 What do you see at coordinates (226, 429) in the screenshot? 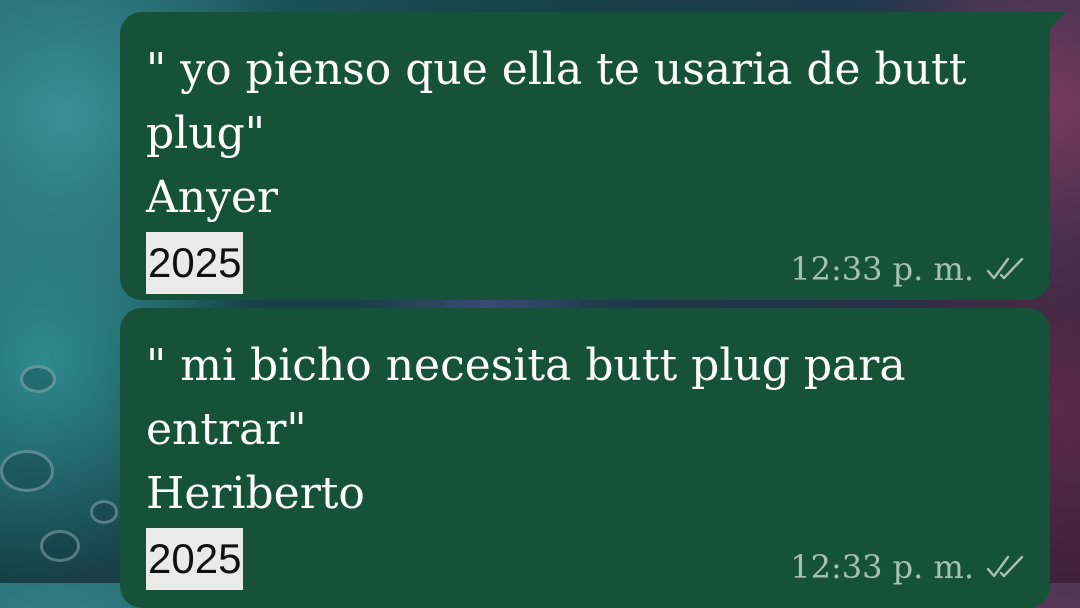
I see `message-text-line: entrar"` at bounding box center [226, 429].